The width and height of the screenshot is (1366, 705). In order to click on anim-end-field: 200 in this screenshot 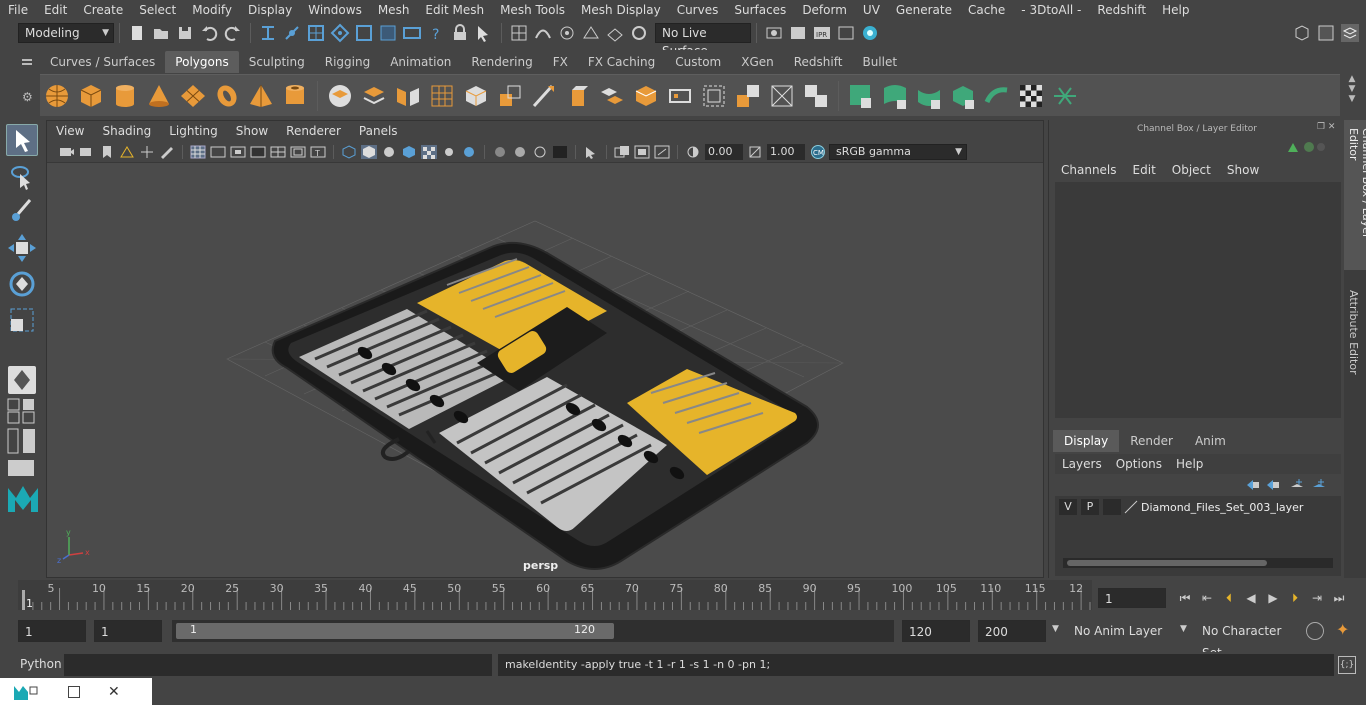, I will do `click(1012, 631)`.